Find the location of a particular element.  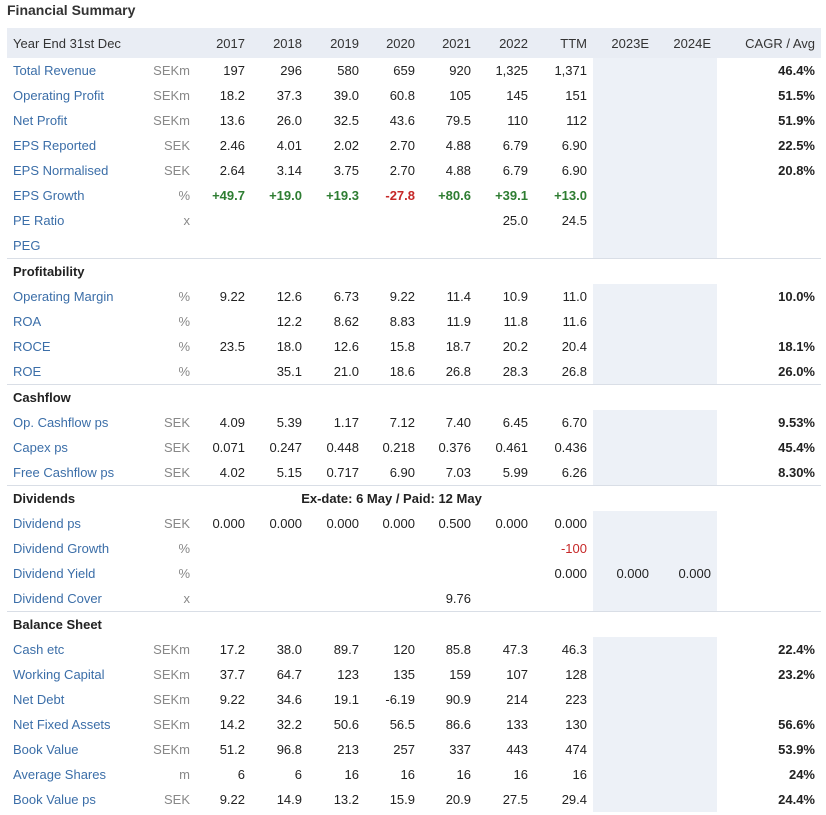

value-cell: 6.26 is located at coordinates (574, 472).